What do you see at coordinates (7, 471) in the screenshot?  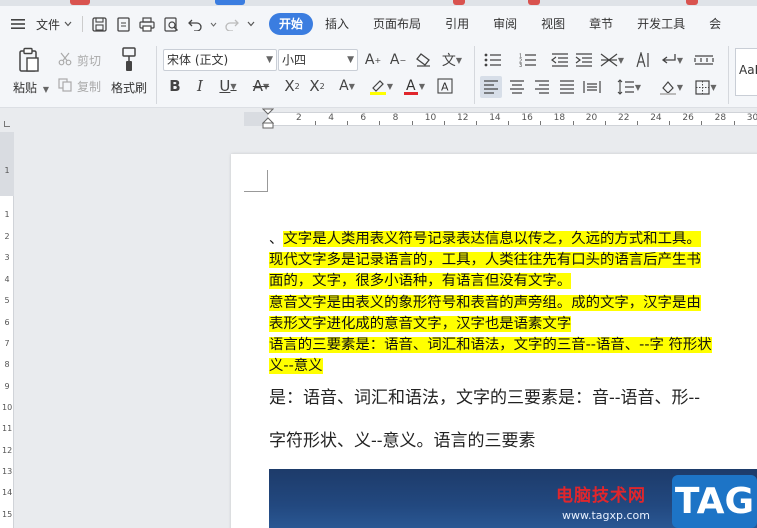 I see `vertical-ruler-number: 13` at bounding box center [7, 471].